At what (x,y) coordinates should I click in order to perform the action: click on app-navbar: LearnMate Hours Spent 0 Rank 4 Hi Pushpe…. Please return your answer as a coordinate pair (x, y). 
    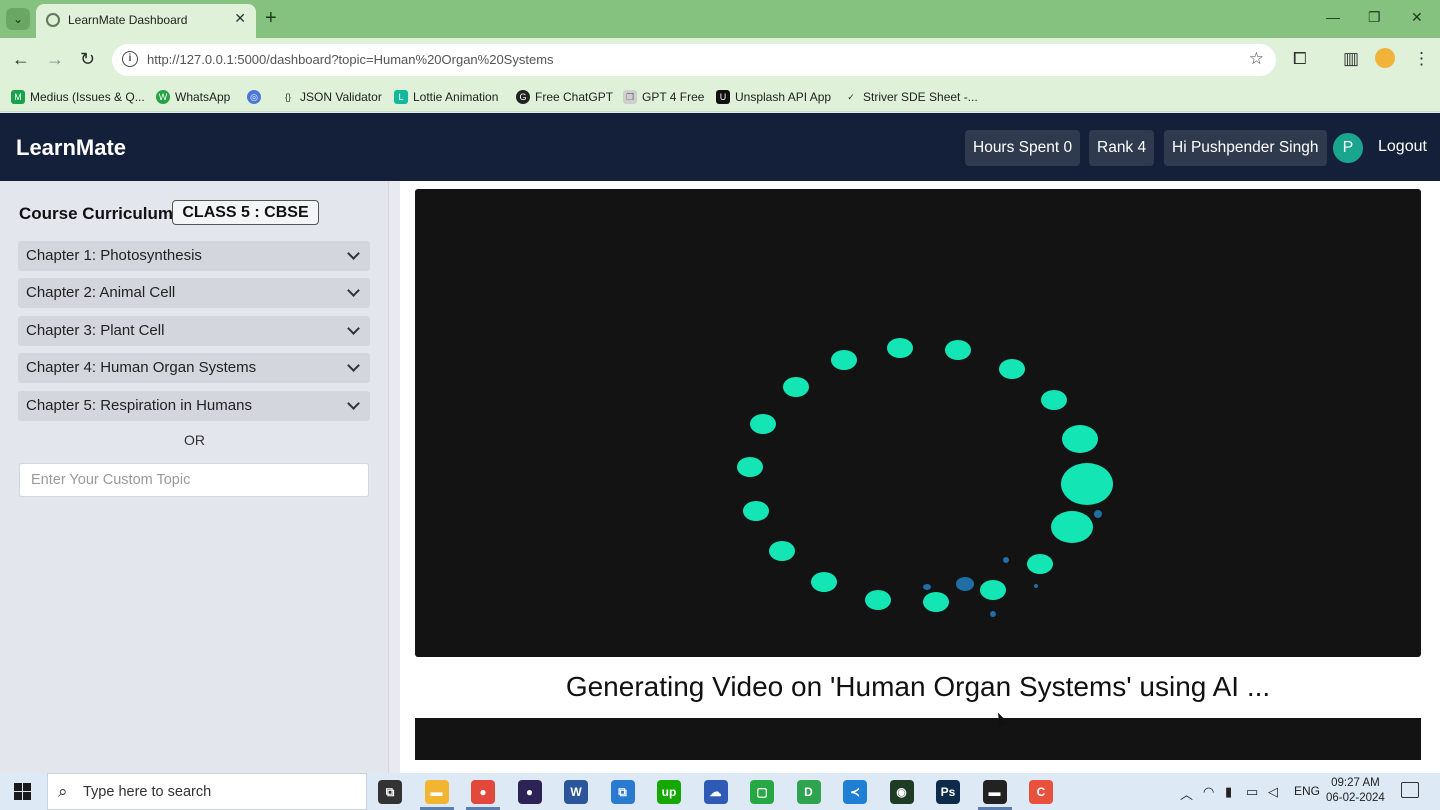
    Looking at the image, I should click on (720, 147).